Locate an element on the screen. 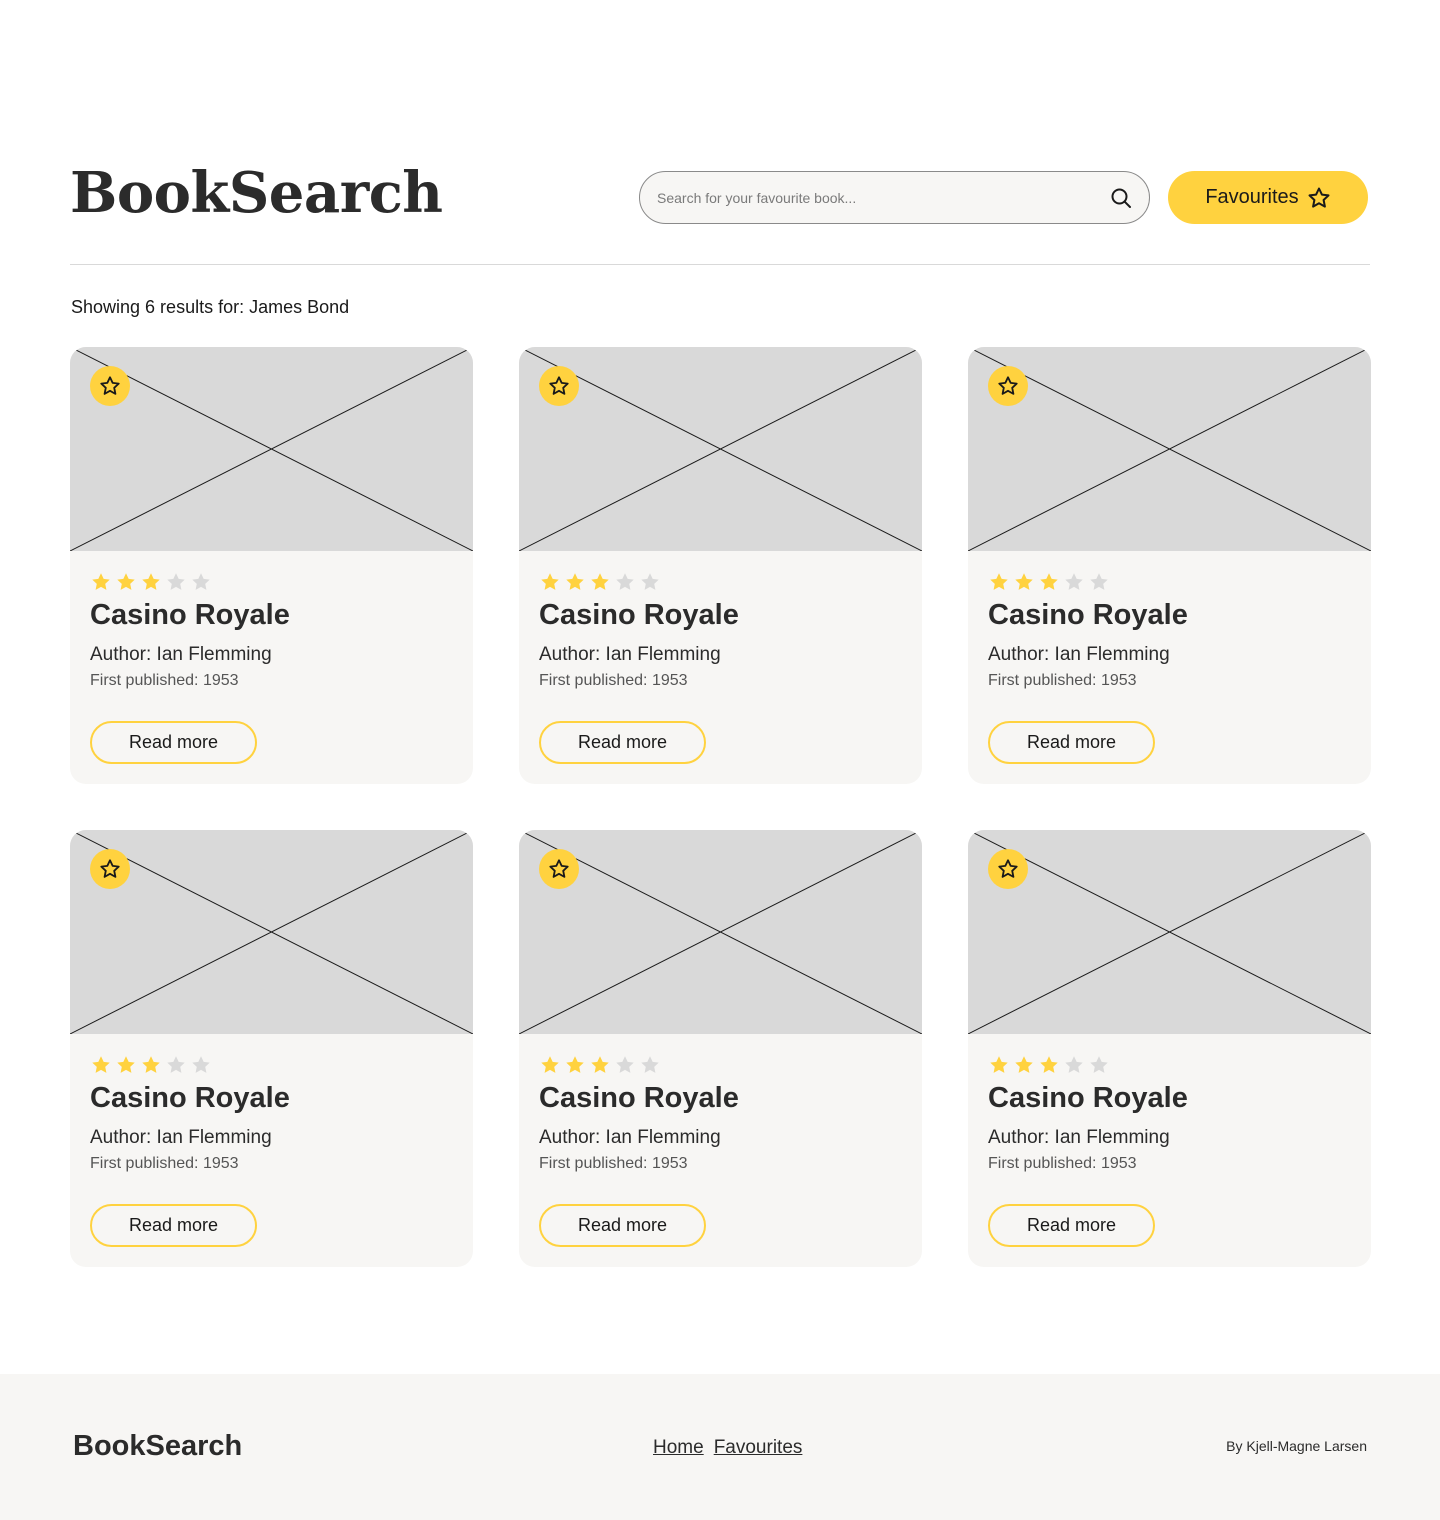  header-divider is located at coordinates (720, 264).